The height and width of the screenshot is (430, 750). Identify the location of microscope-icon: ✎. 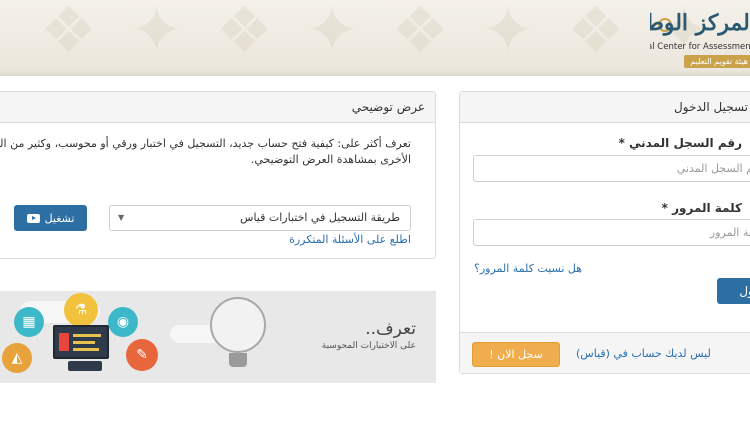
(142, 355).